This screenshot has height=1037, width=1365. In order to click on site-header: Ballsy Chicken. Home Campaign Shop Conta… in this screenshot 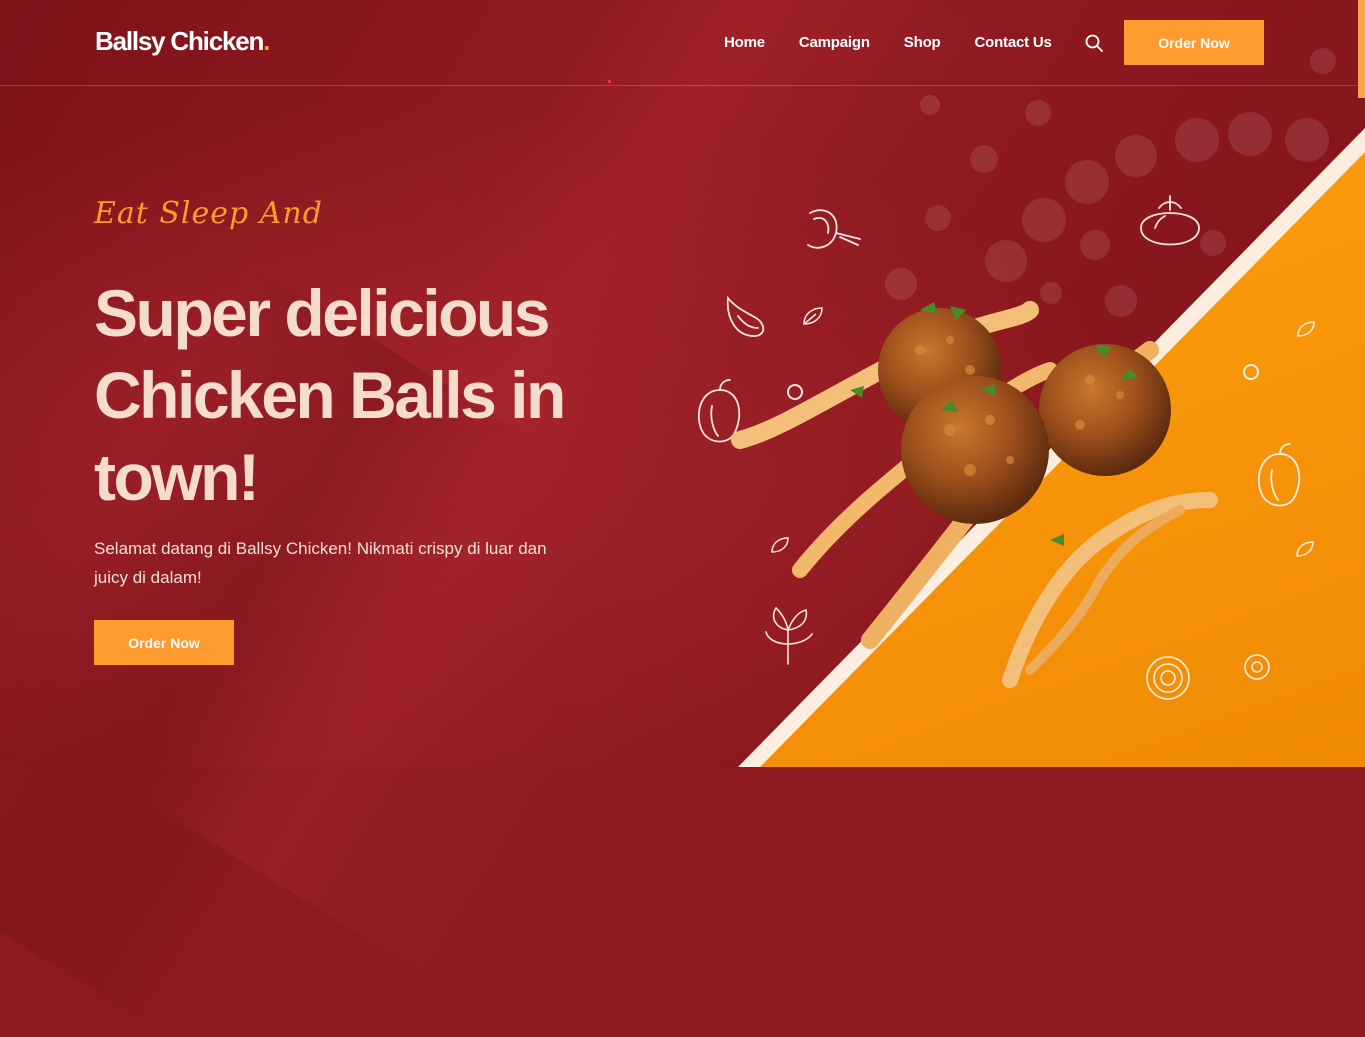, I will do `click(682, 43)`.